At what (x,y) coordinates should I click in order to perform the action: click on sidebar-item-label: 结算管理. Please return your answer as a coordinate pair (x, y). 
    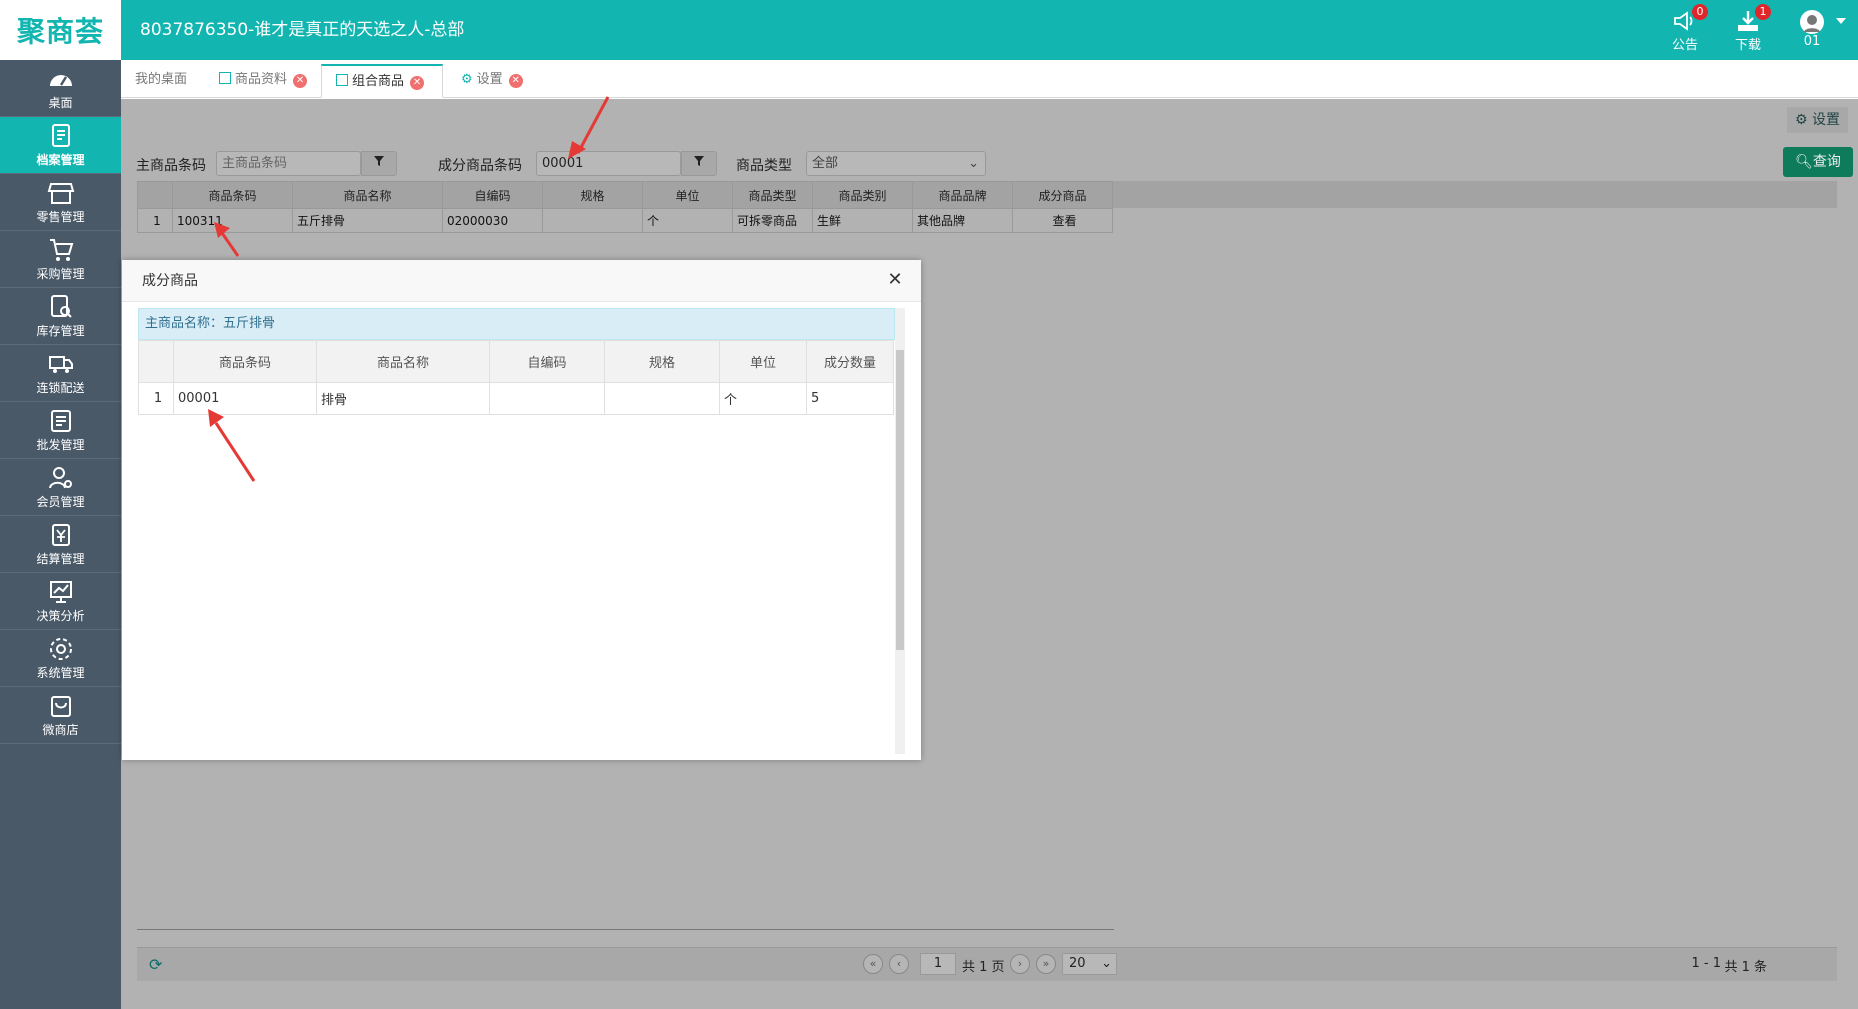
    Looking at the image, I should click on (60, 559).